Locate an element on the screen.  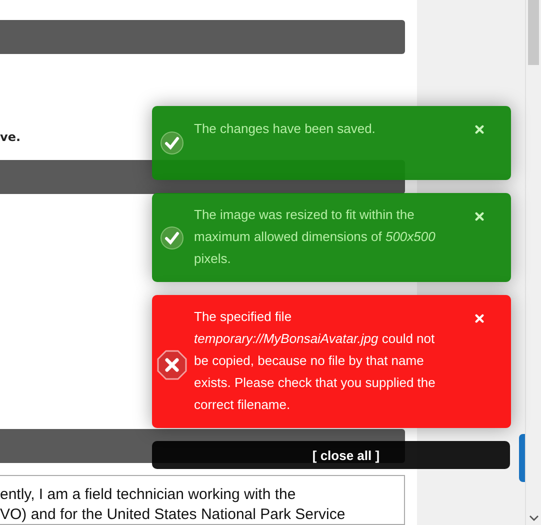
bio-text-area: ently, I am a field technician working with the VO) and for the United States National Park Service is located at coordinates (202, 500).